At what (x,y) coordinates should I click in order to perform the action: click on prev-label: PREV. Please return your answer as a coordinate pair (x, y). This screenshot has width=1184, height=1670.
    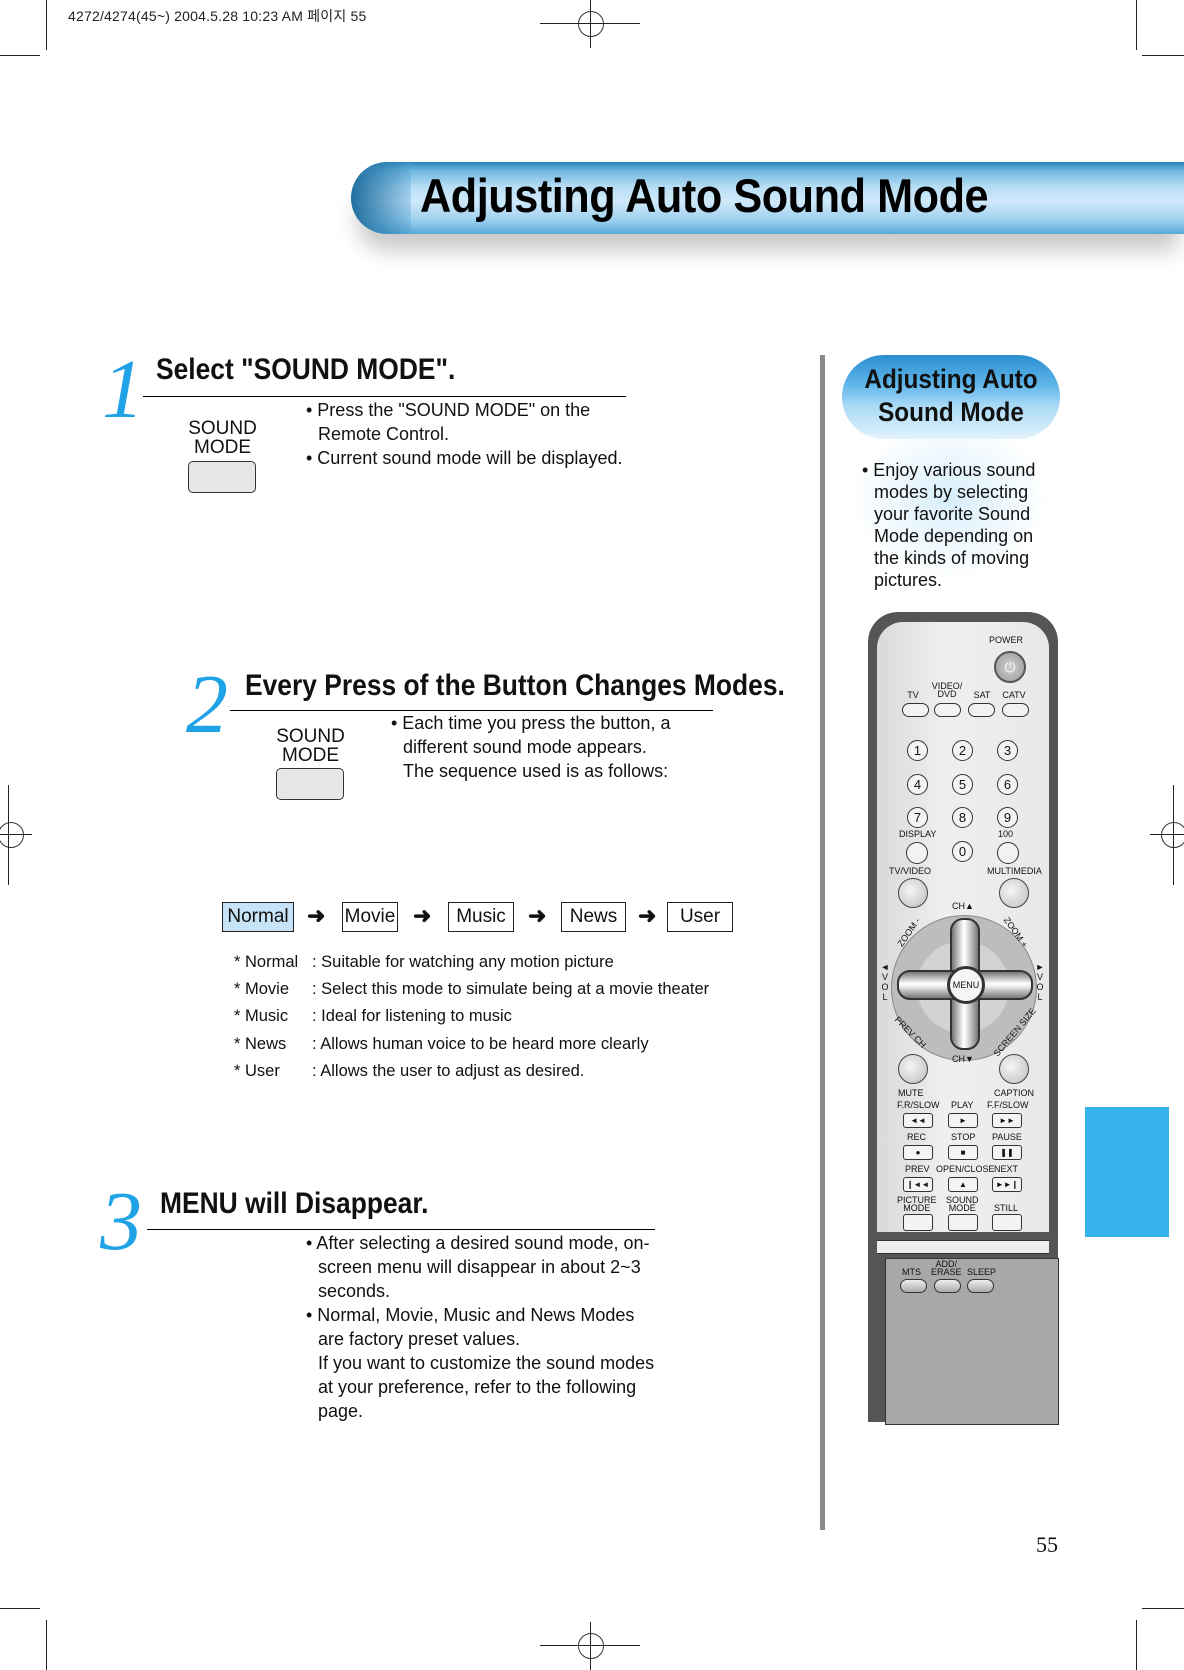
    Looking at the image, I should click on (917, 1169).